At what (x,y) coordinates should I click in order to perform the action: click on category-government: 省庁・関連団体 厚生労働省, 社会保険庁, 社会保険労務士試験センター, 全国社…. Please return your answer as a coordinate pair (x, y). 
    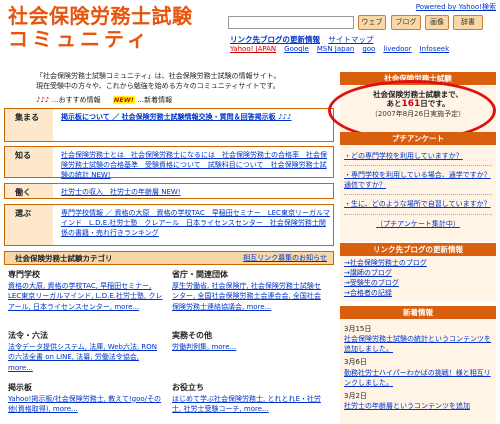
    Looking at the image, I should click on (249, 291).